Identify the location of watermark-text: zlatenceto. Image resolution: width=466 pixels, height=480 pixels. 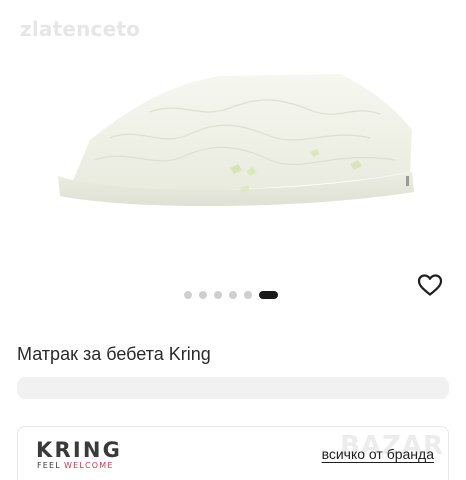
(80, 29).